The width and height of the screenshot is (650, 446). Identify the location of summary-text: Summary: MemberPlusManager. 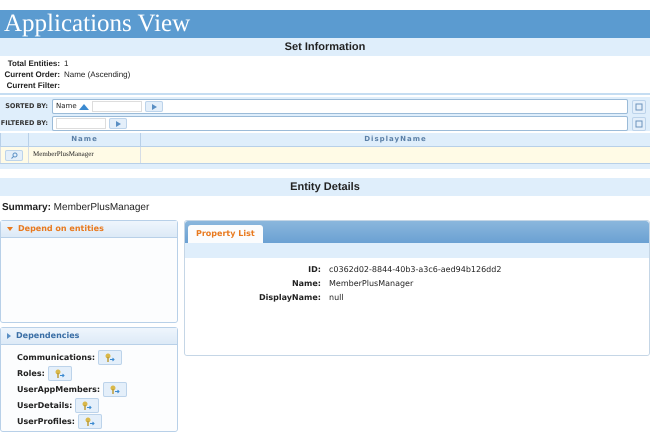
(75, 208).